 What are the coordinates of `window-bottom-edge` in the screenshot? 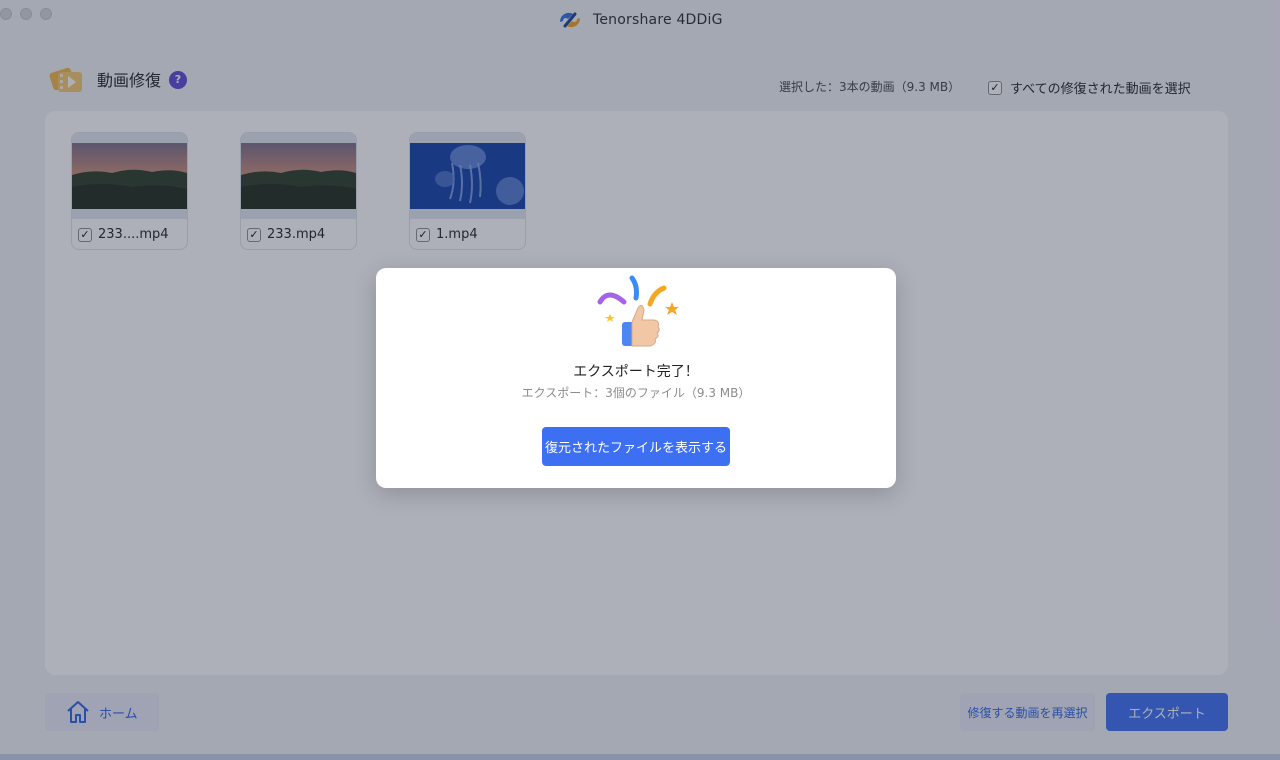 It's located at (640, 757).